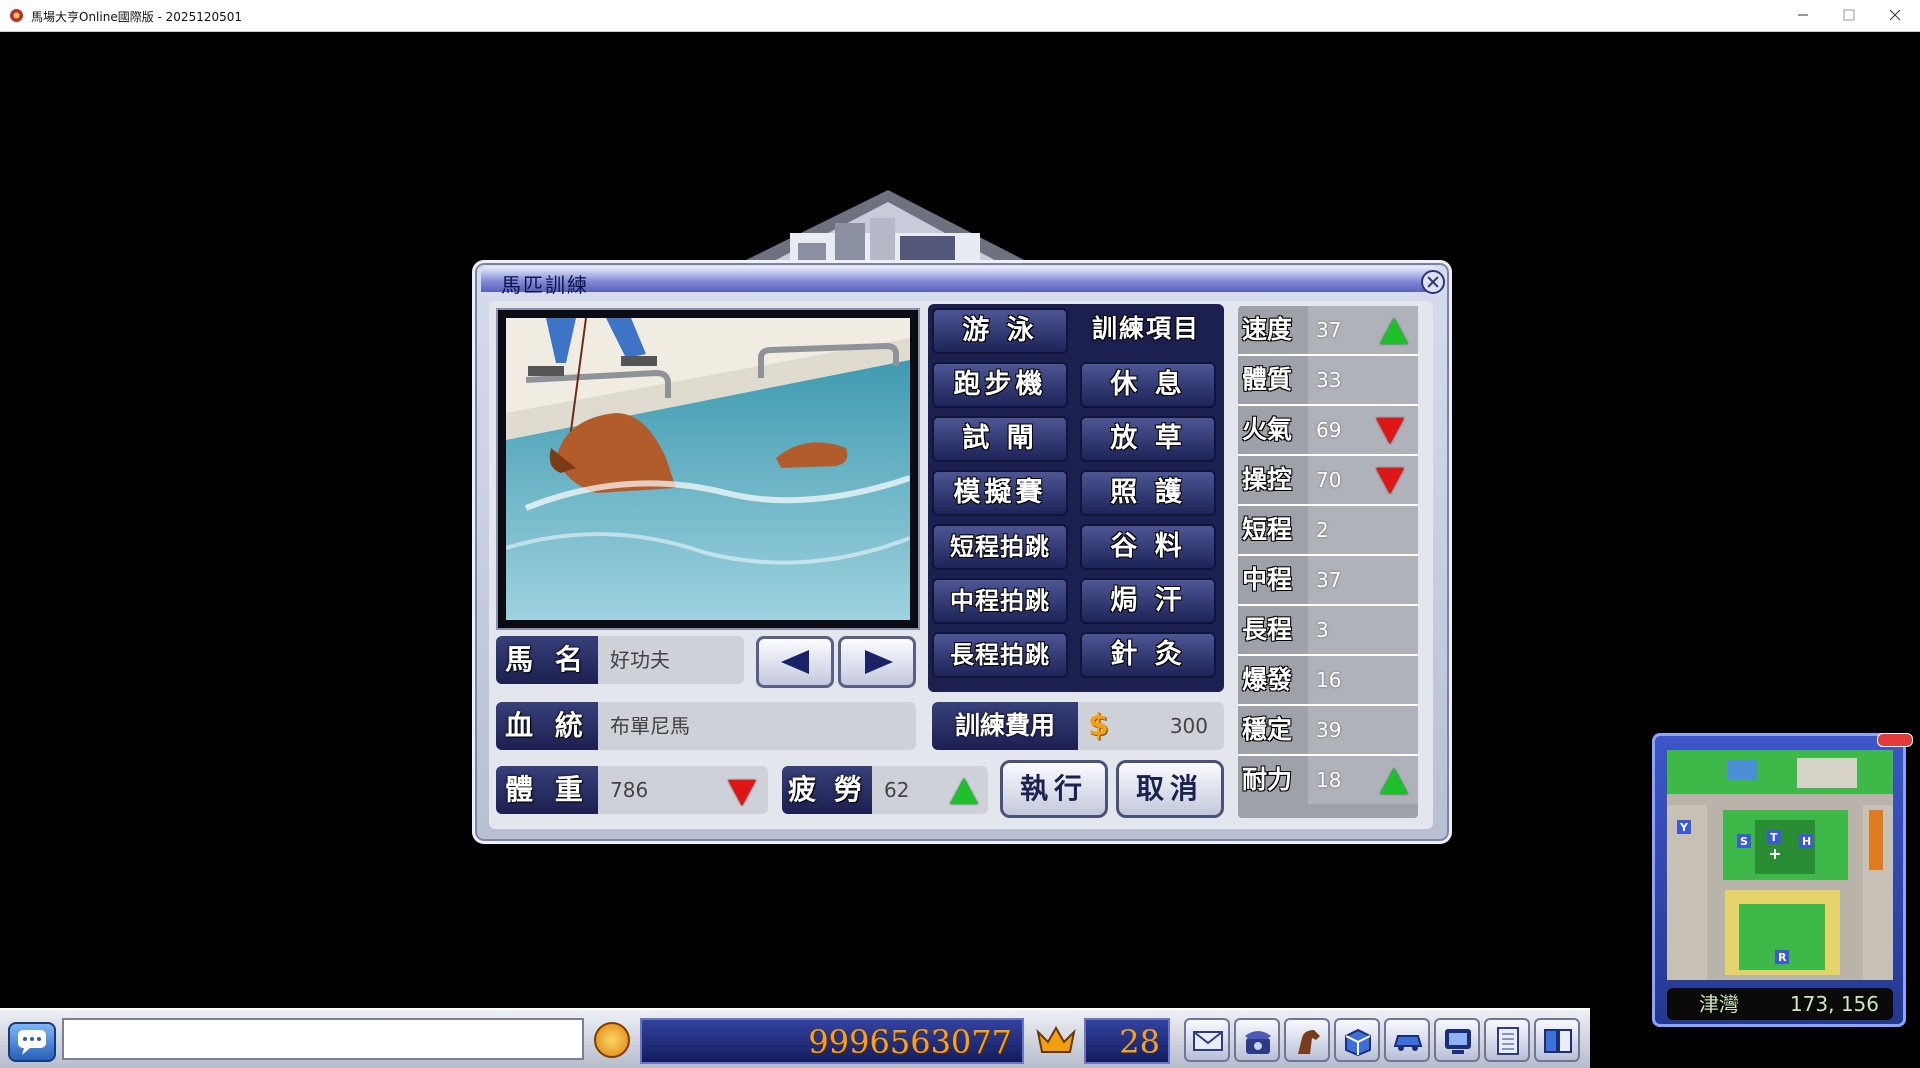 The width and height of the screenshot is (1920, 1068). Describe the element at coordinates (1267, 579) in the screenshot. I see `stat-name: 中程` at that location.